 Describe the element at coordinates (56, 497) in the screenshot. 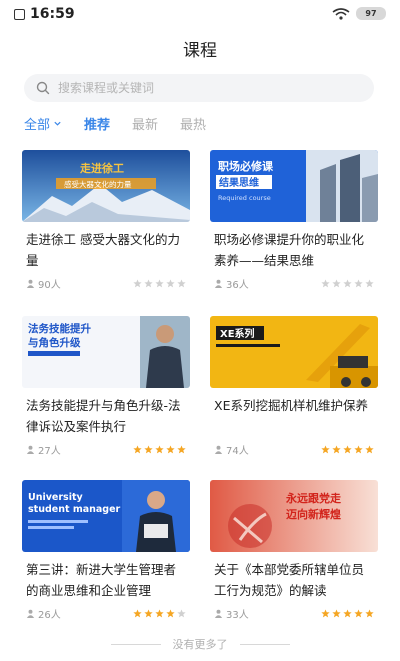

I see `svg-text: University` at that location.